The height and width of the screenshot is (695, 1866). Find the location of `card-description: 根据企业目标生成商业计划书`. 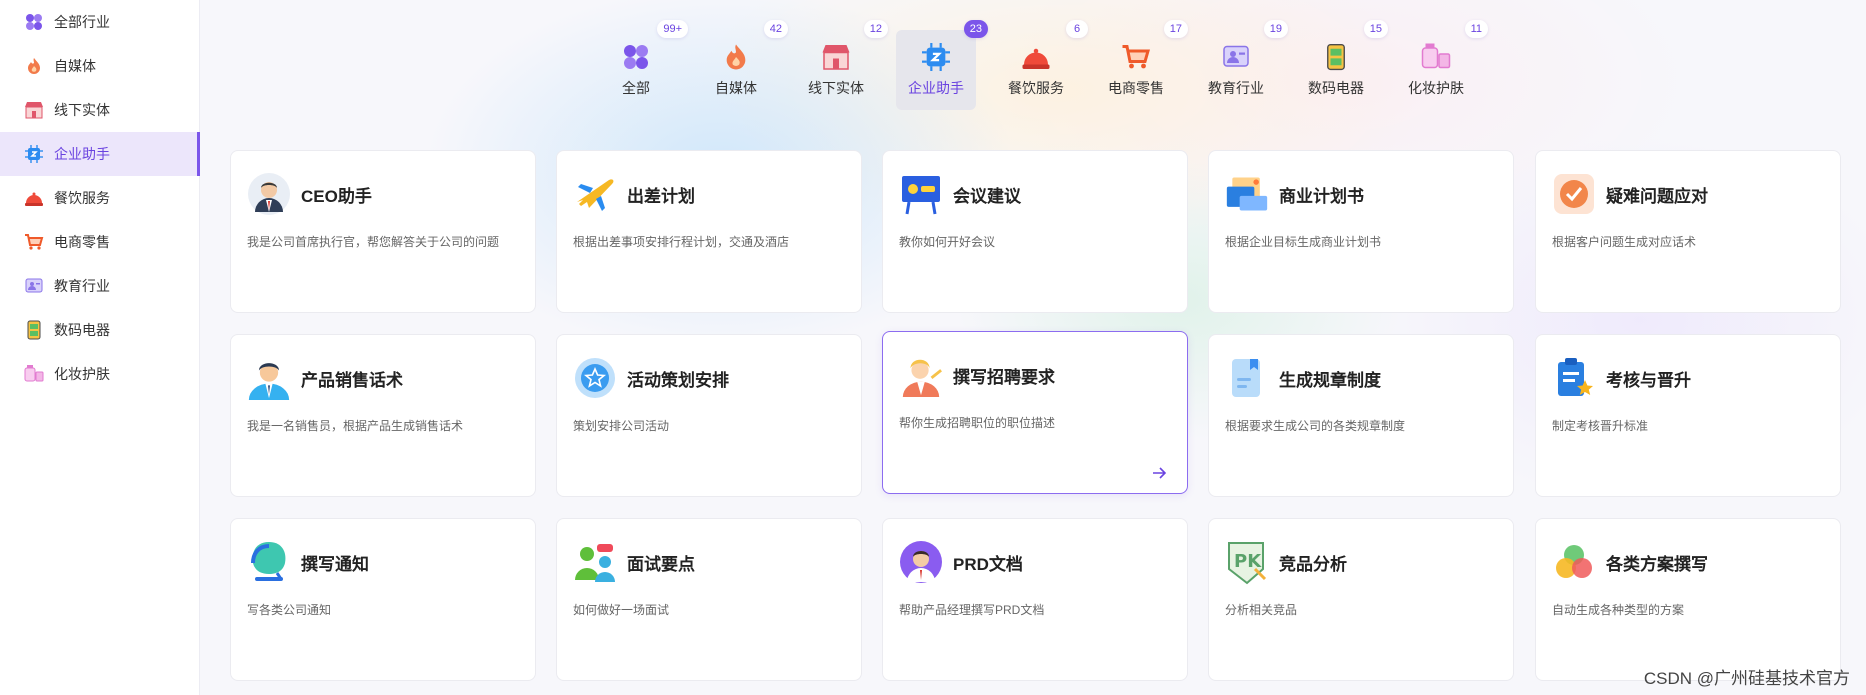

card-description: 根据企业目标生成商业计划书 is located at coordinates (1303, 242).